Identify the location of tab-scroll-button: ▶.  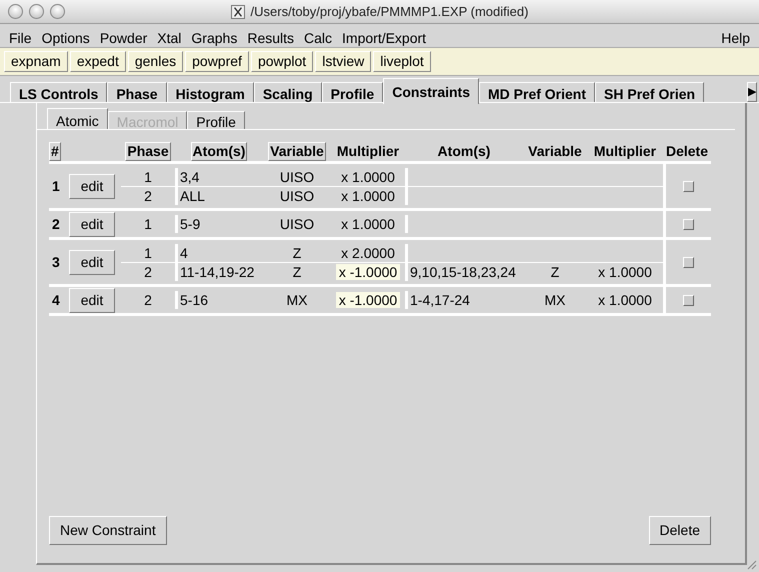
(752, 92).